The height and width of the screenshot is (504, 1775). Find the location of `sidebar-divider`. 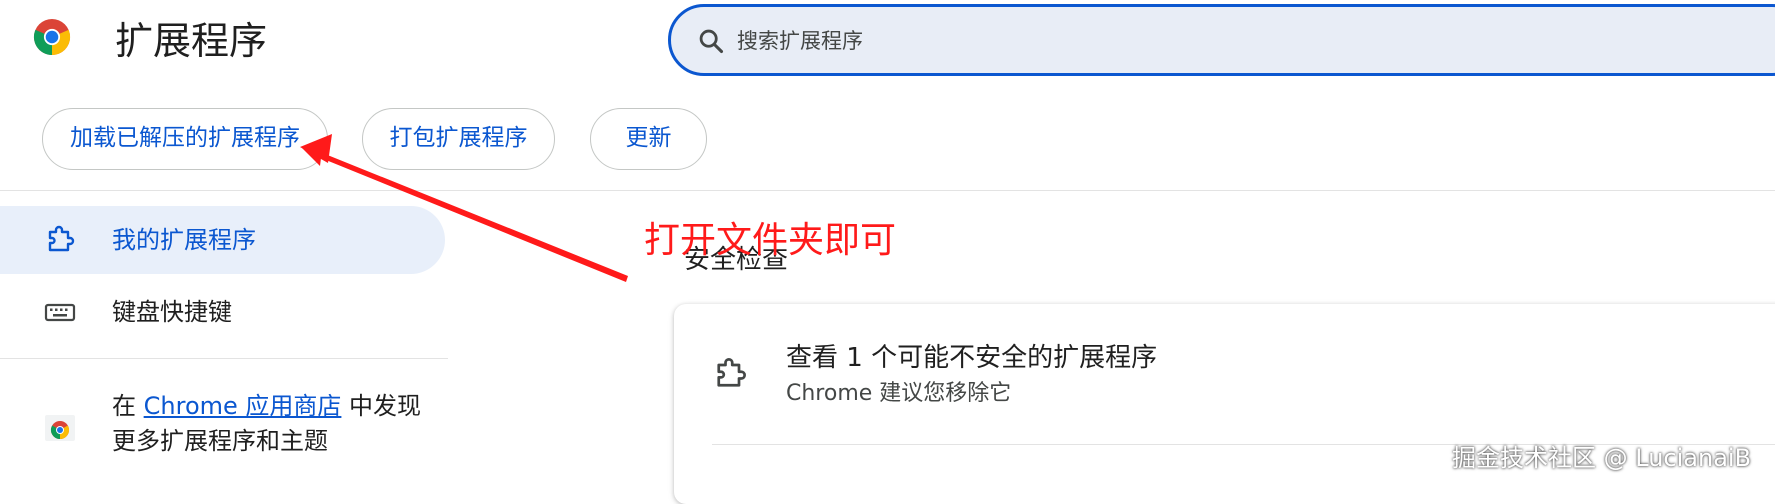

sidebar-divider is located at coordinates (224, 358).